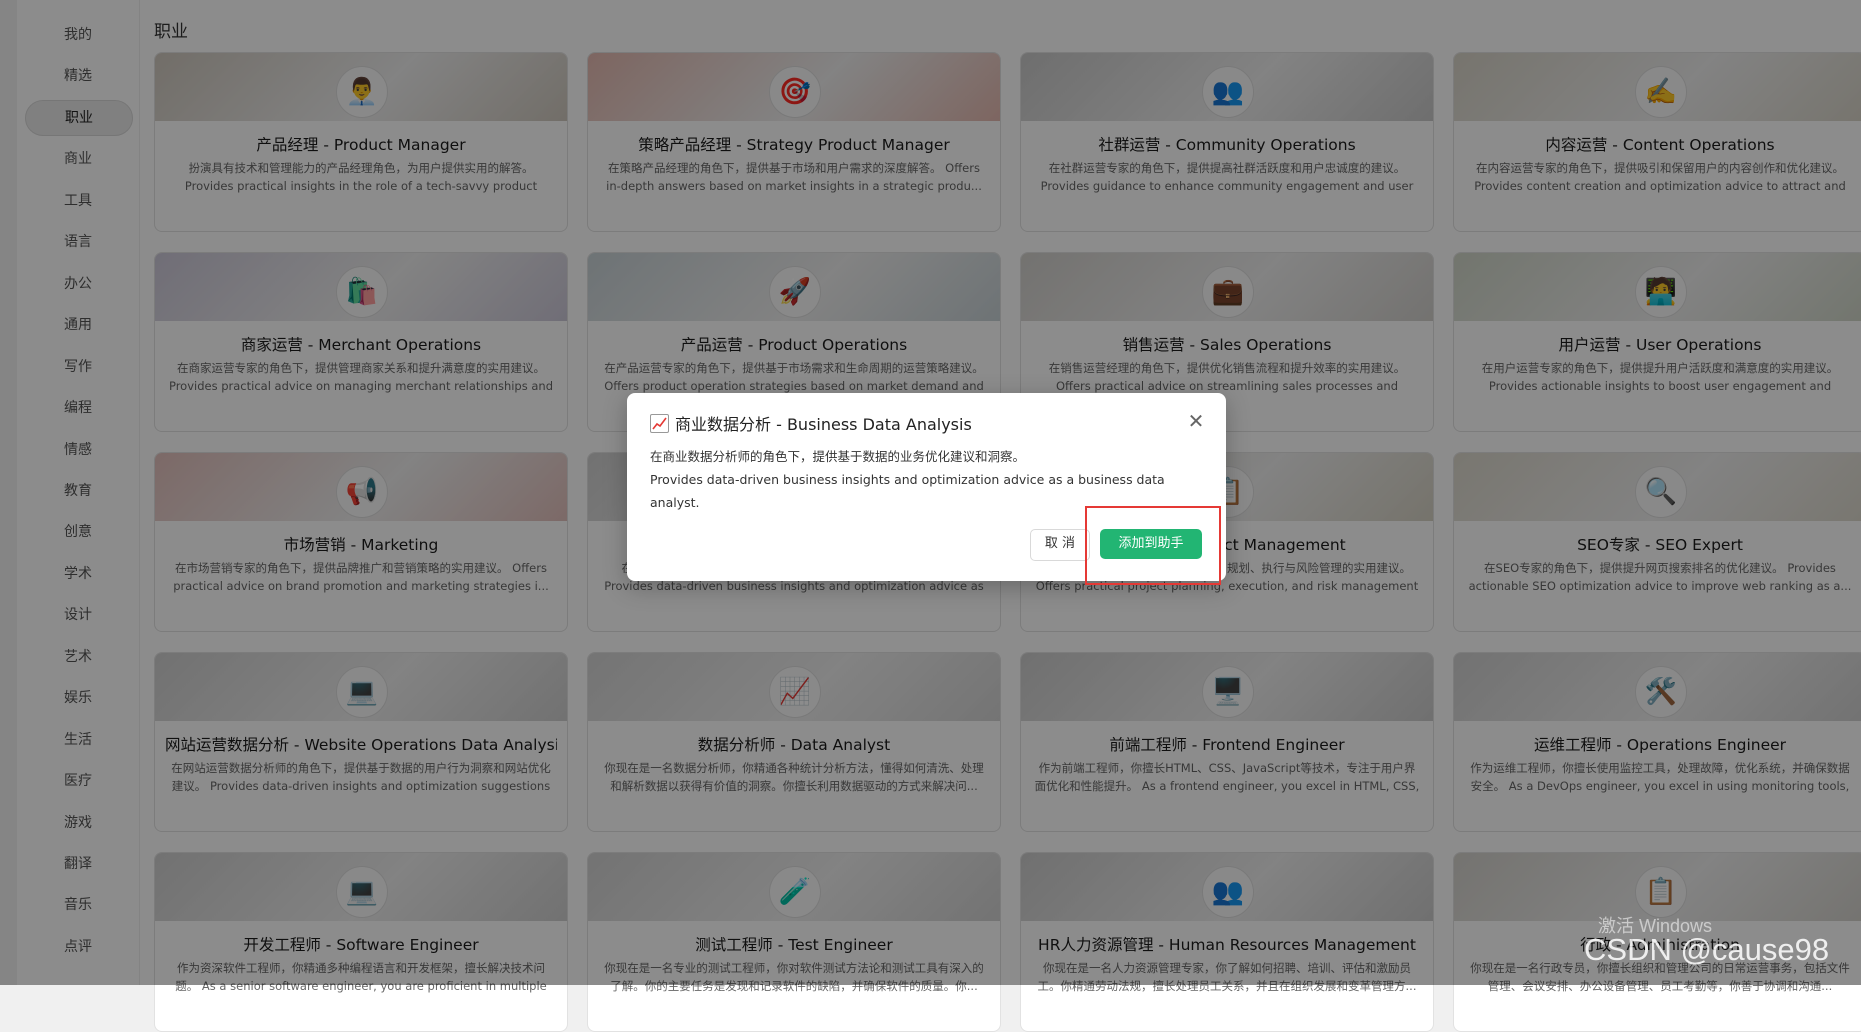 The height and width of the screenshot is (1032, 1861). What do you see at coordinates (659, 423) in the screenshot?
I see `chart-icon` at bounding box center [659, 423].